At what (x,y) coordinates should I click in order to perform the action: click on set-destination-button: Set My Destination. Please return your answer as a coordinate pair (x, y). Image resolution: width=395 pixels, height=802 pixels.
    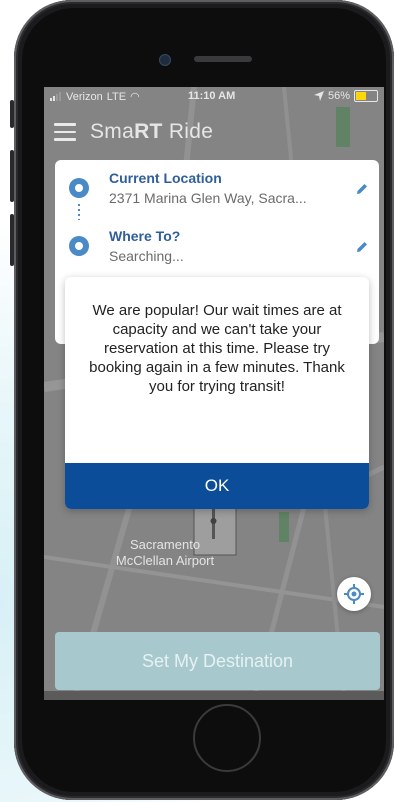
    Looking at the image, I should click on (217, 661).